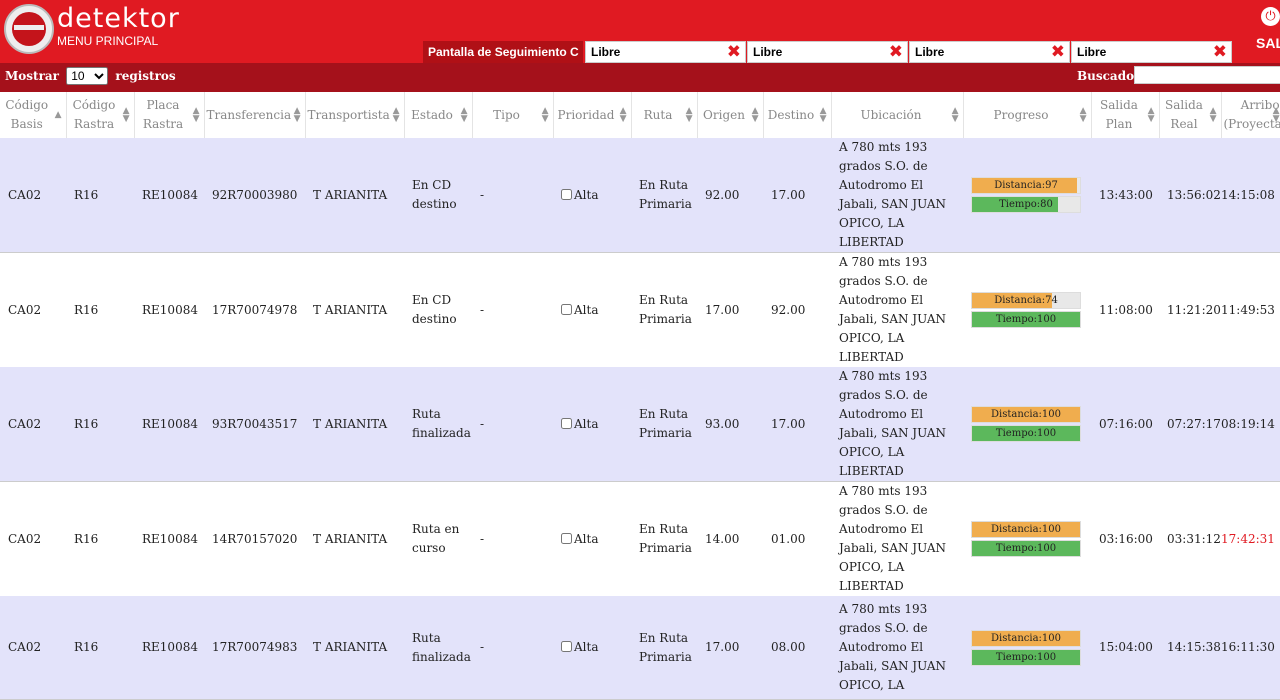  I want to click on filter-field-3: Libre✖, so click(989, 52).